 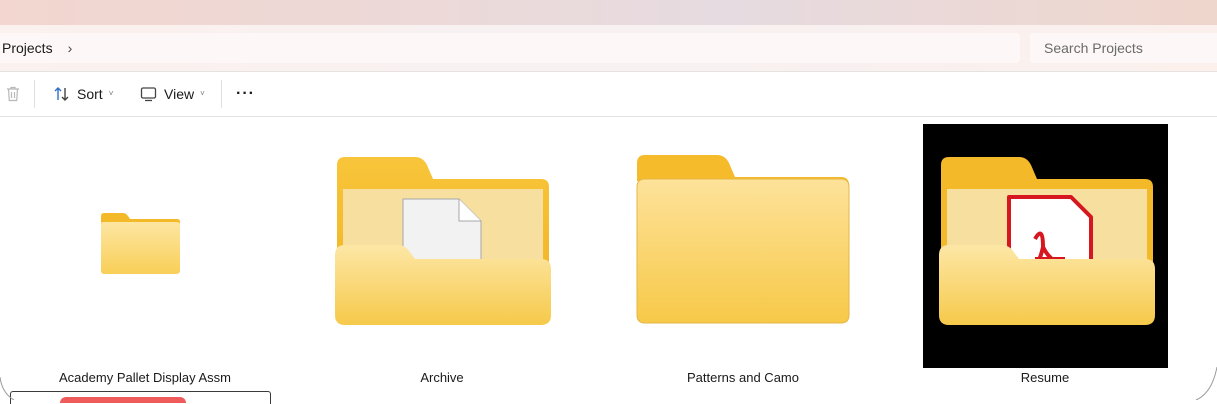 I want to click on view-button: View ˅, so click(x=172, y=94).